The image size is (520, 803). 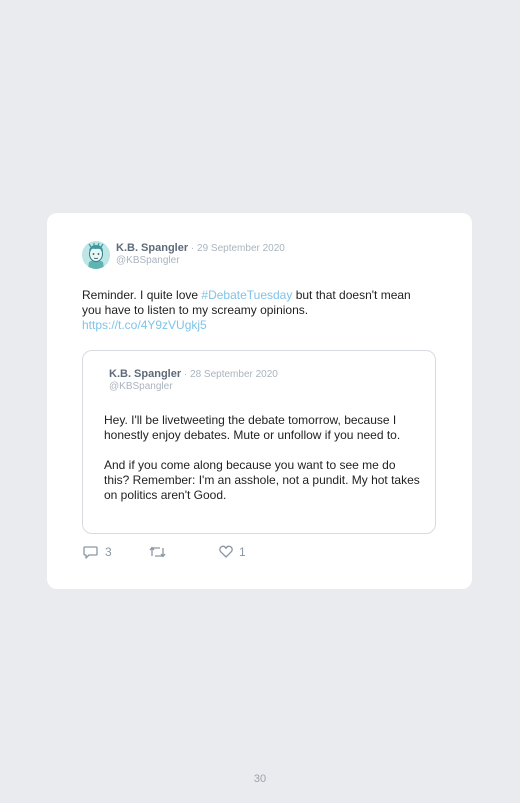 I want to click on avatar-illustration-icon, so click(x=96, y=255).